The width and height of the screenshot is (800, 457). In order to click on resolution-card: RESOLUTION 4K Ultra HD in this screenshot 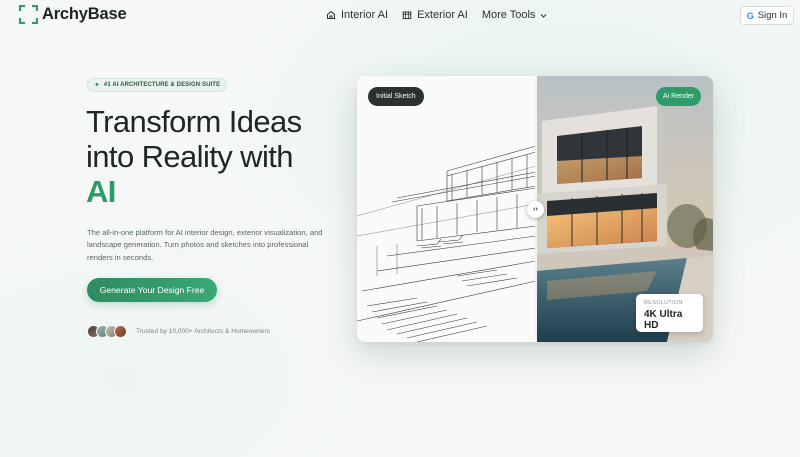, I will do `click(669, 313)`.